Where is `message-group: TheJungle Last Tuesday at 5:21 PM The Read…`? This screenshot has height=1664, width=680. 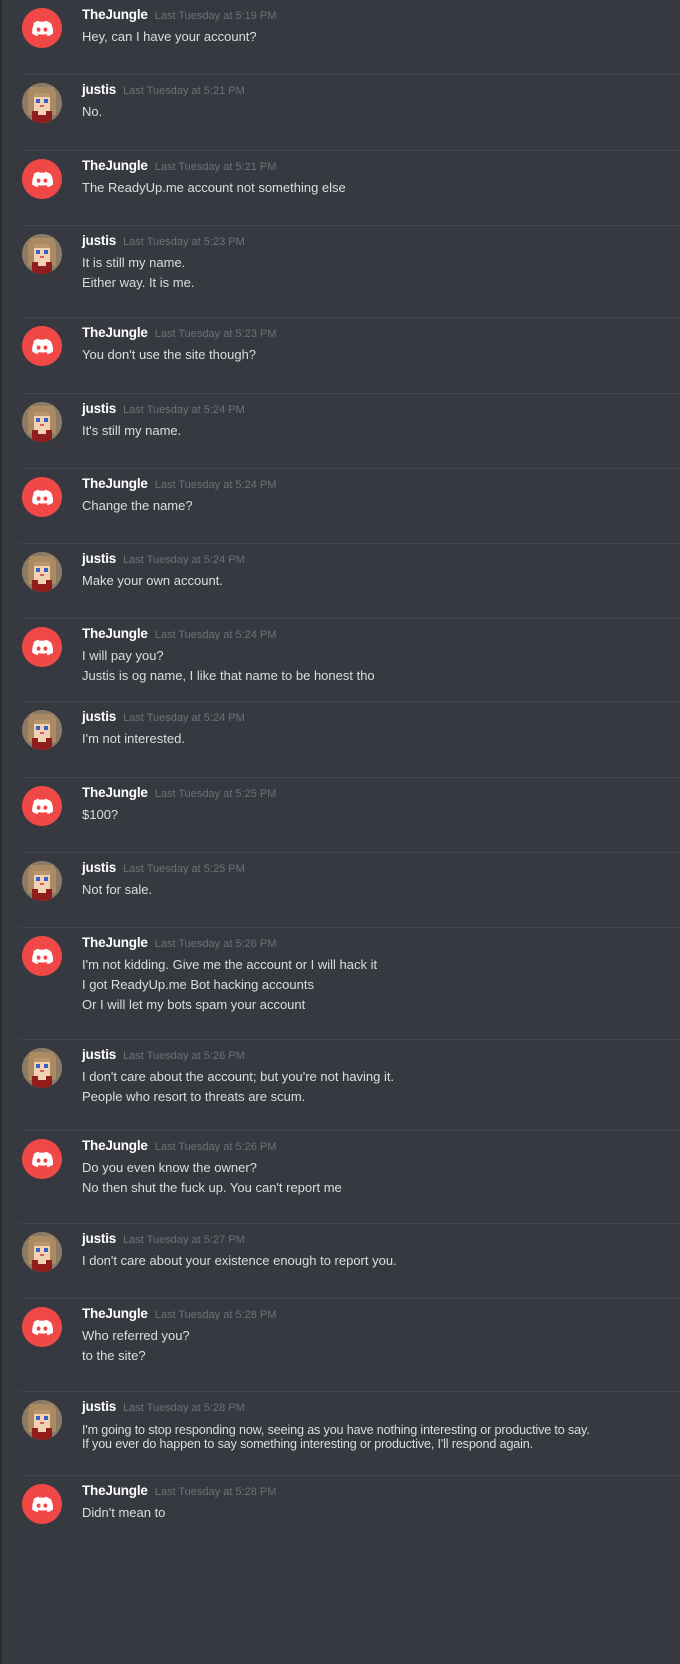 message-group: TheJungle Last Tuesday at 5:21 PM The Read… is located at coordinates (350, 188).